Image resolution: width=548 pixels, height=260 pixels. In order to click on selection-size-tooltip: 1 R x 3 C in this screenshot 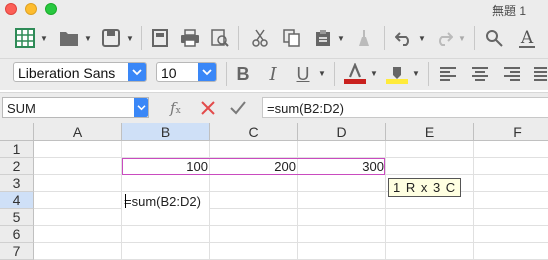, I will do `click(425, 187)`.